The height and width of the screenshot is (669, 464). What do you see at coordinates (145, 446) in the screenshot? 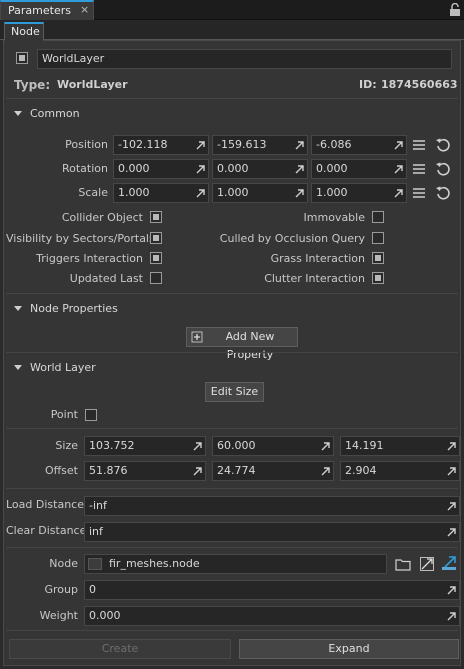
I see `size-x-input: 103.752` at bounding box center [145, 446].